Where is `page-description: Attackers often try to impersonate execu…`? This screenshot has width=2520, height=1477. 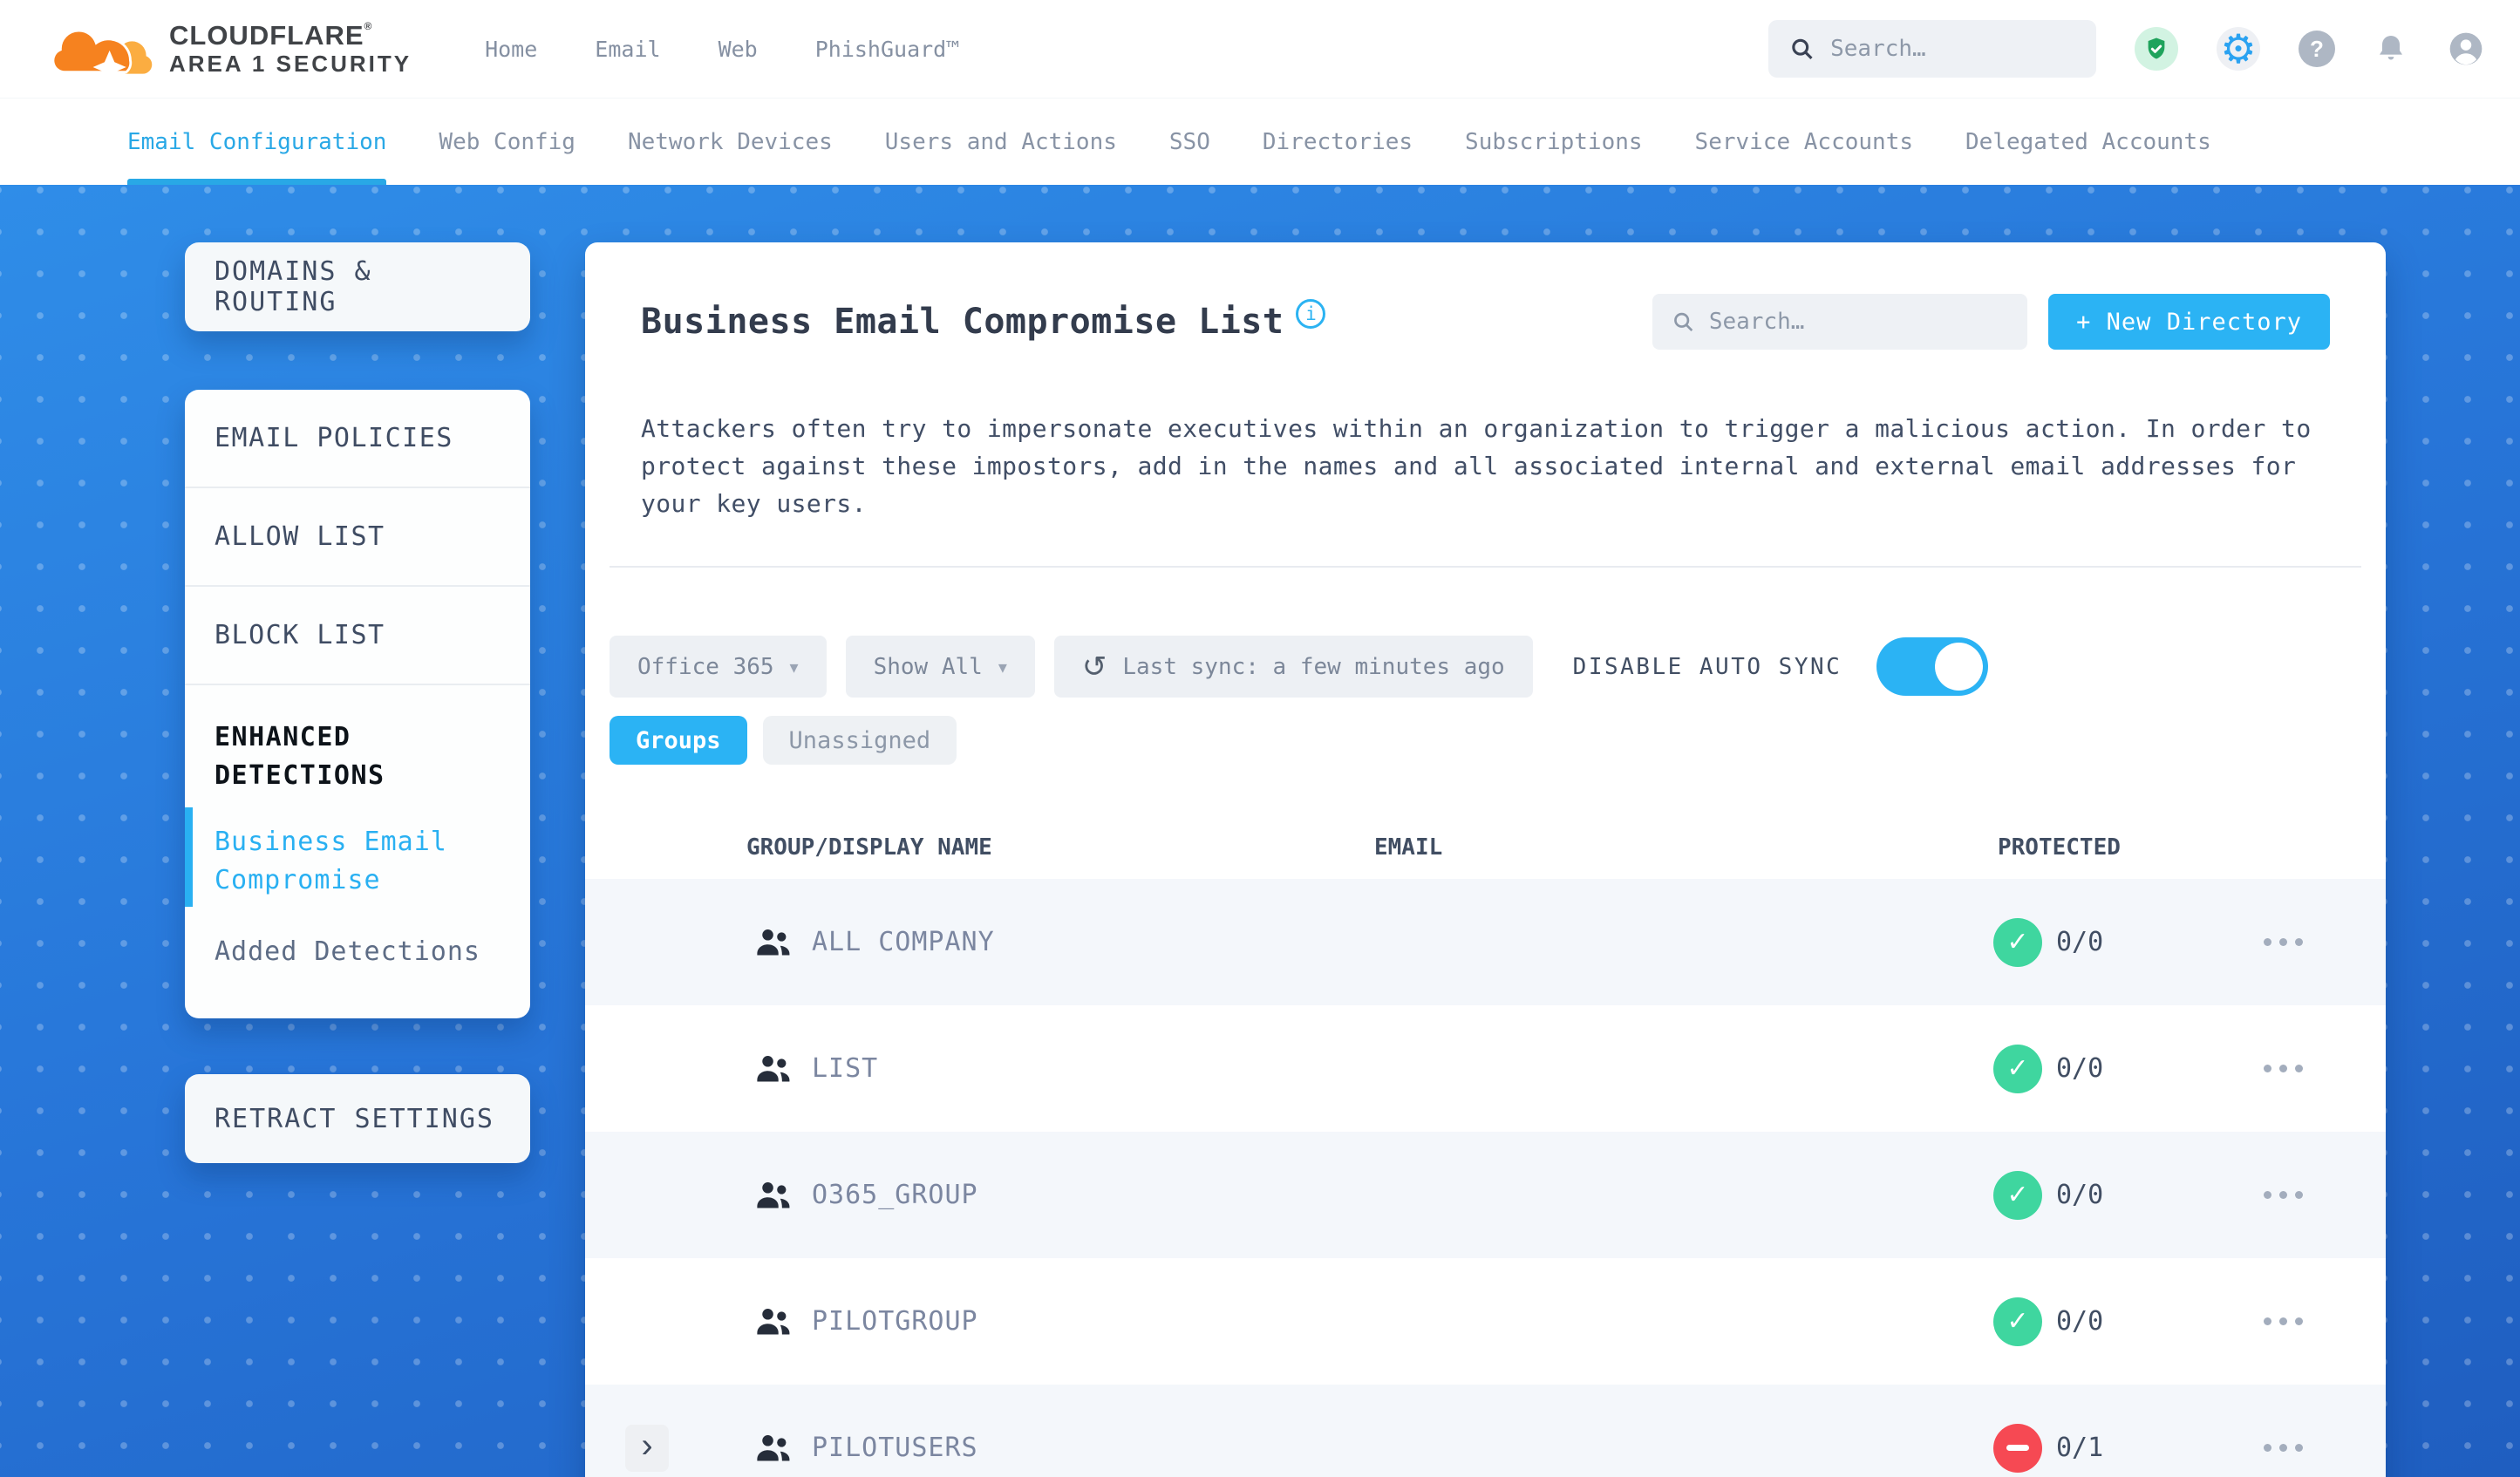 page-description: Attackers often try to impersonate execu… is located at coordinates (1476, 466).